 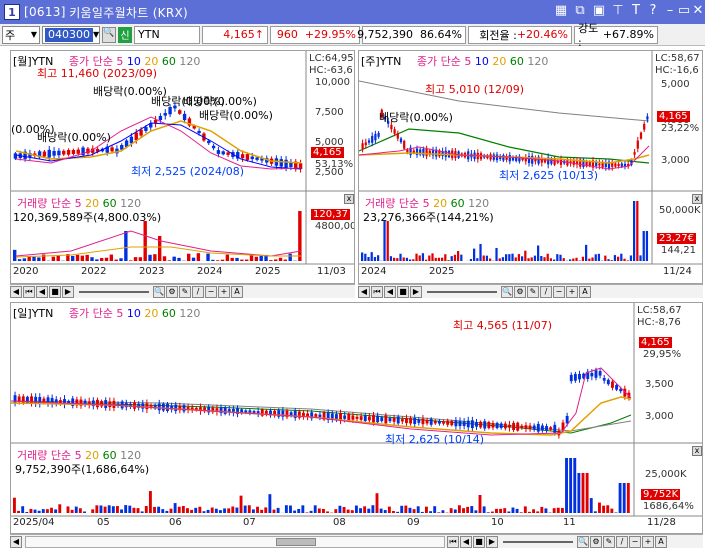 What do you see at coordinates (21, 34) in the screenshot?
I see `market-select: 주 ▼` at bounding box center [21, 34].